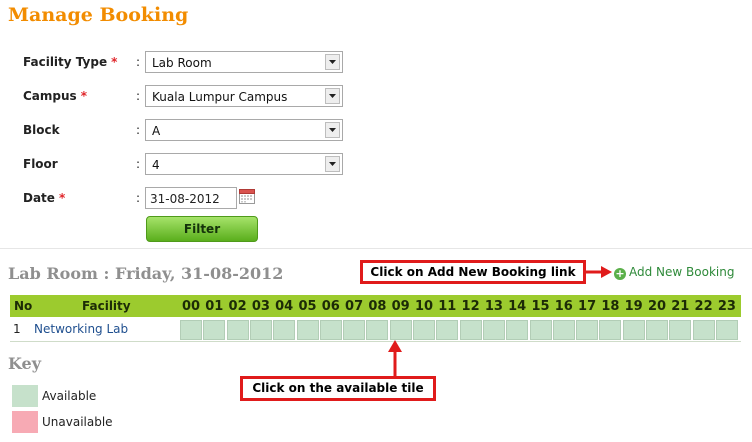 Image resolution: width=752 pixels, height=442 pixels. What do you see at coordinates (70, 62) in the screenshot?
I see `facility-type-label: Facility Type *` at bounding box center [70, 62].